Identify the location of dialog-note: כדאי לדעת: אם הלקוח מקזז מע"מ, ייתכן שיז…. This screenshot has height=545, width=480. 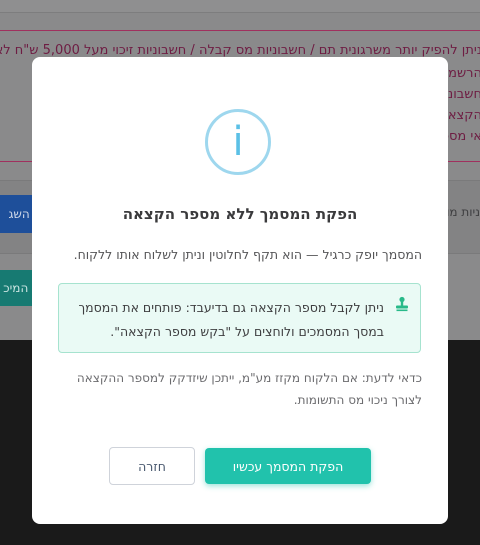
(249, 389).